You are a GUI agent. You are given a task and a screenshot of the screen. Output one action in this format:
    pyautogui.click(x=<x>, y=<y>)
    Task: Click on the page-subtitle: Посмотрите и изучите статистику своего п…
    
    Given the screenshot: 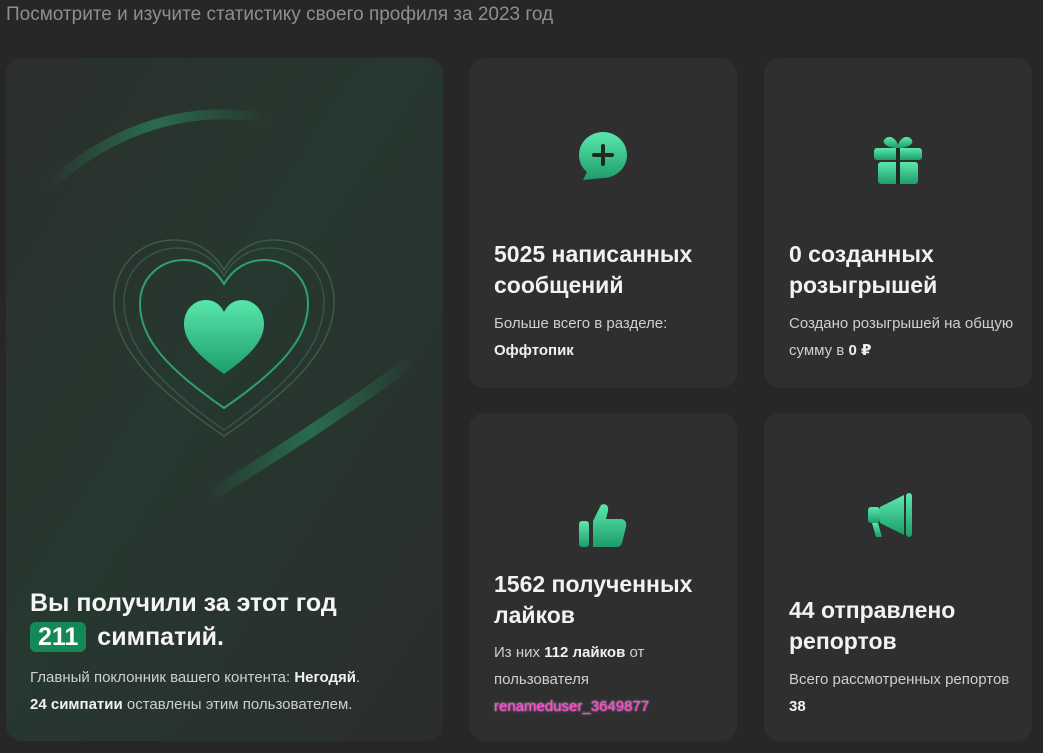 What is the action you would take?
    pyautogui.click(x=280, y=14)
    